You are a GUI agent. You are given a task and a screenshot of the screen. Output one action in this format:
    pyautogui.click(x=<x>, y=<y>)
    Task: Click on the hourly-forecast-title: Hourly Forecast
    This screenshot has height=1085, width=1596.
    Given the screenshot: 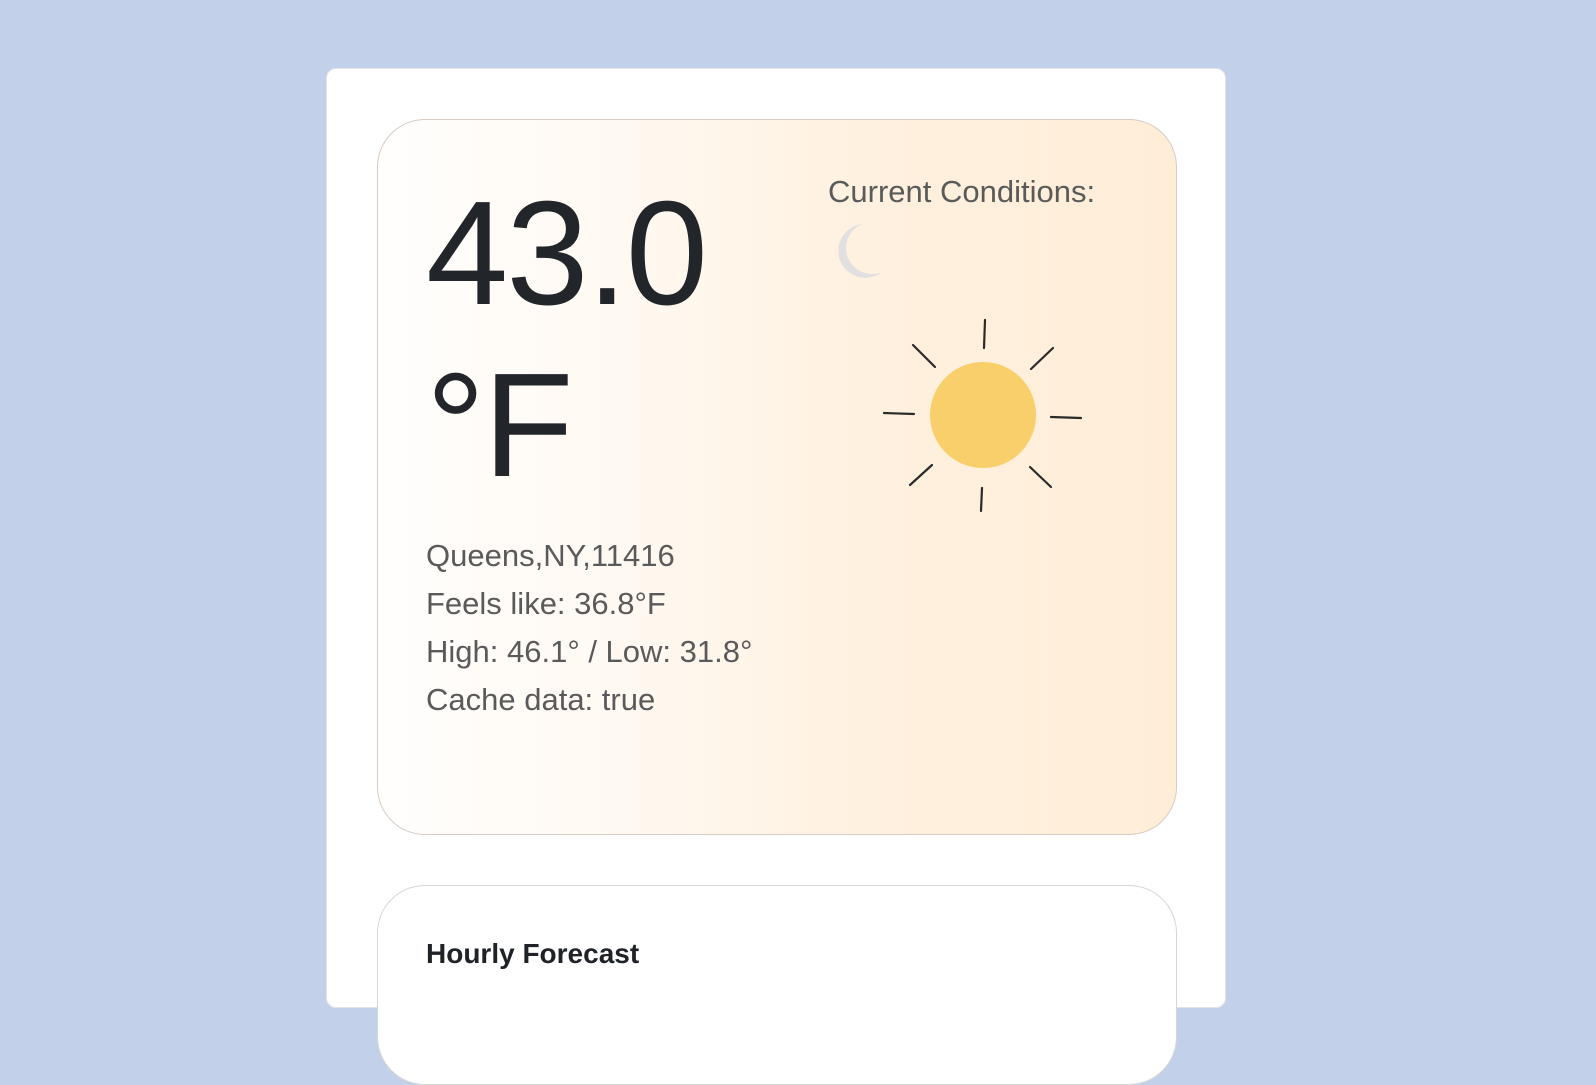 What is the action you would take?
    pyautogui.click(x=533, y=953)
    